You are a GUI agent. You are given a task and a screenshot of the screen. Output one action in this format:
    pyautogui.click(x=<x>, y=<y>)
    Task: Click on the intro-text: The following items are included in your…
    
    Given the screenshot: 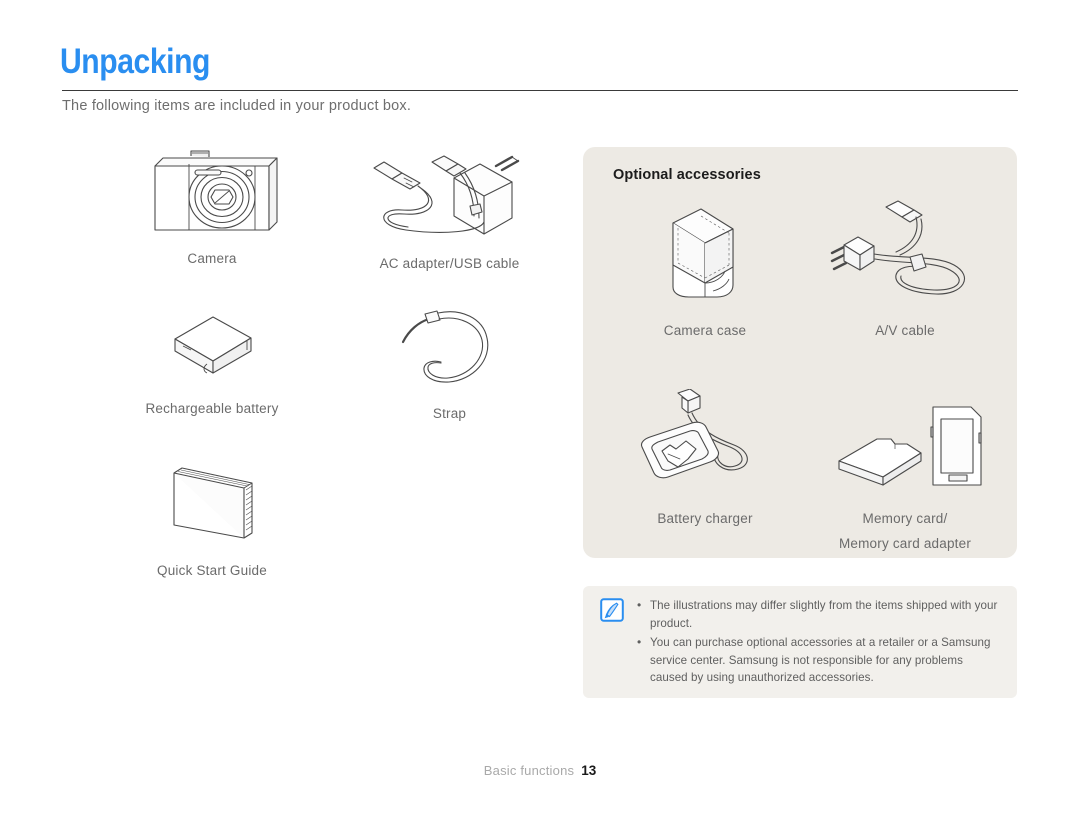 What is the action you would take?
    pyautogui.click(x=237, y=106)
    